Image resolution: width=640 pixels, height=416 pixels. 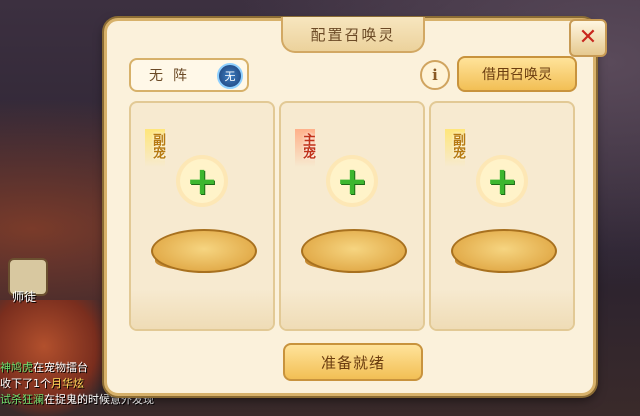 I want to click on chat-highlight: 月华炫, so click(x=67, y=383).